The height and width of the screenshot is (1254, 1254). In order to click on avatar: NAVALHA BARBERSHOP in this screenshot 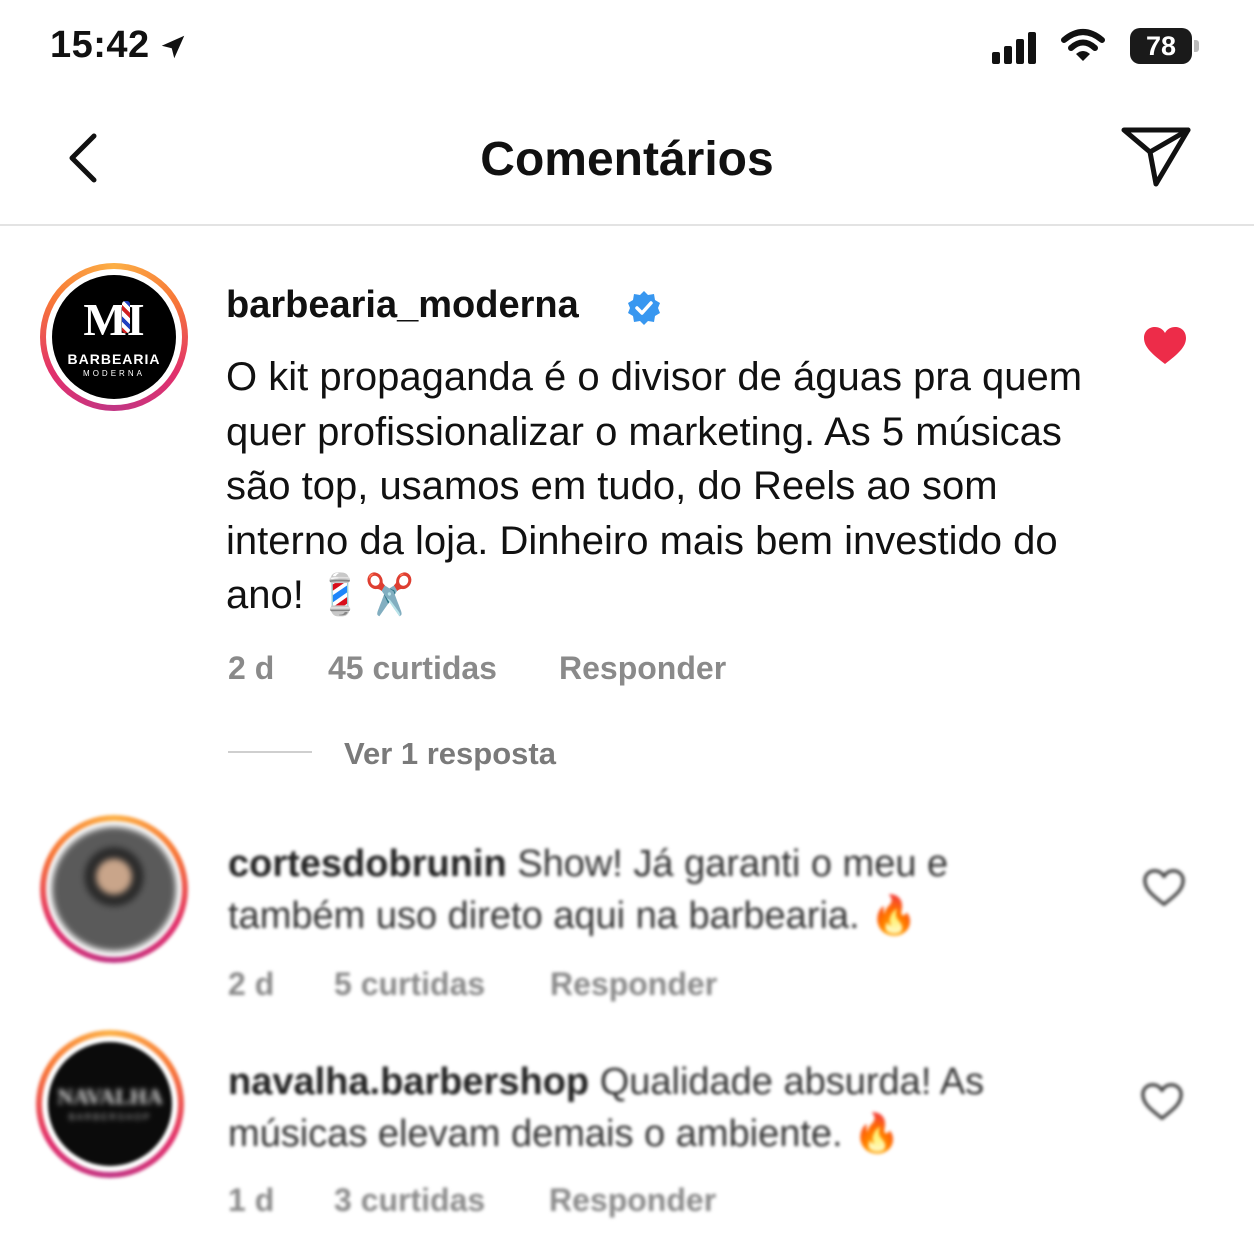, I will do `click(110, 1104)`.